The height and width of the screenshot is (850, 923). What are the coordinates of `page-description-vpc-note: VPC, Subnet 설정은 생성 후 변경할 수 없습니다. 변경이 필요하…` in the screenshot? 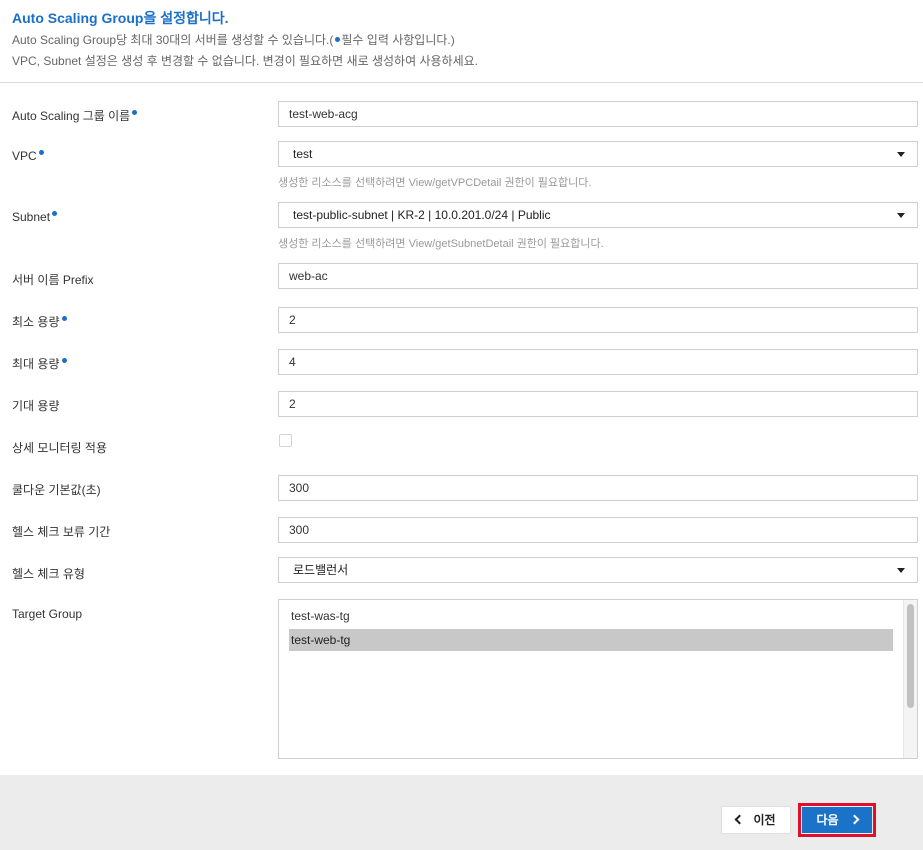 It's located at (245, 61).